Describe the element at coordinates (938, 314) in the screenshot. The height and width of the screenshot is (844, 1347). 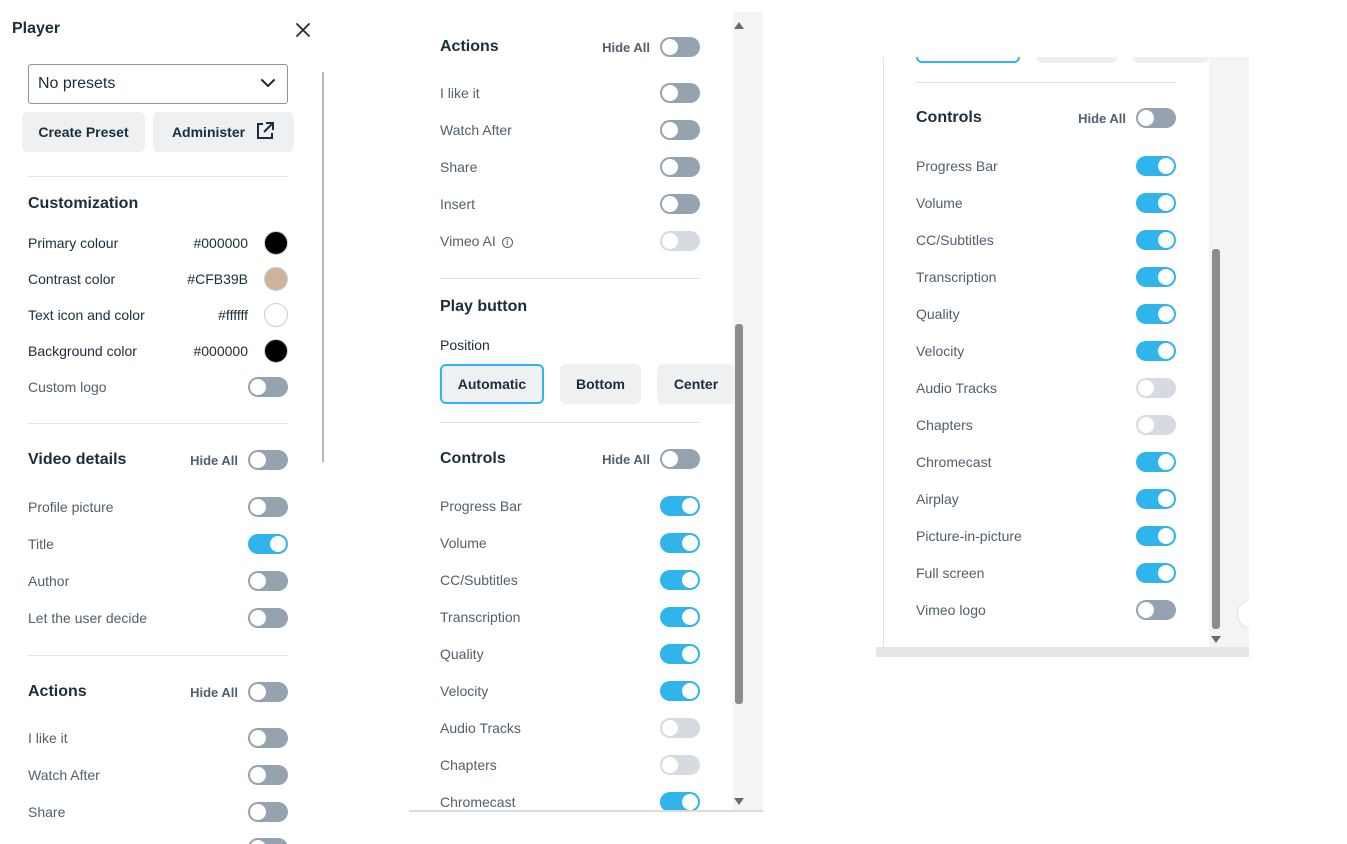
I see `toggle-label: Quality` at that location.